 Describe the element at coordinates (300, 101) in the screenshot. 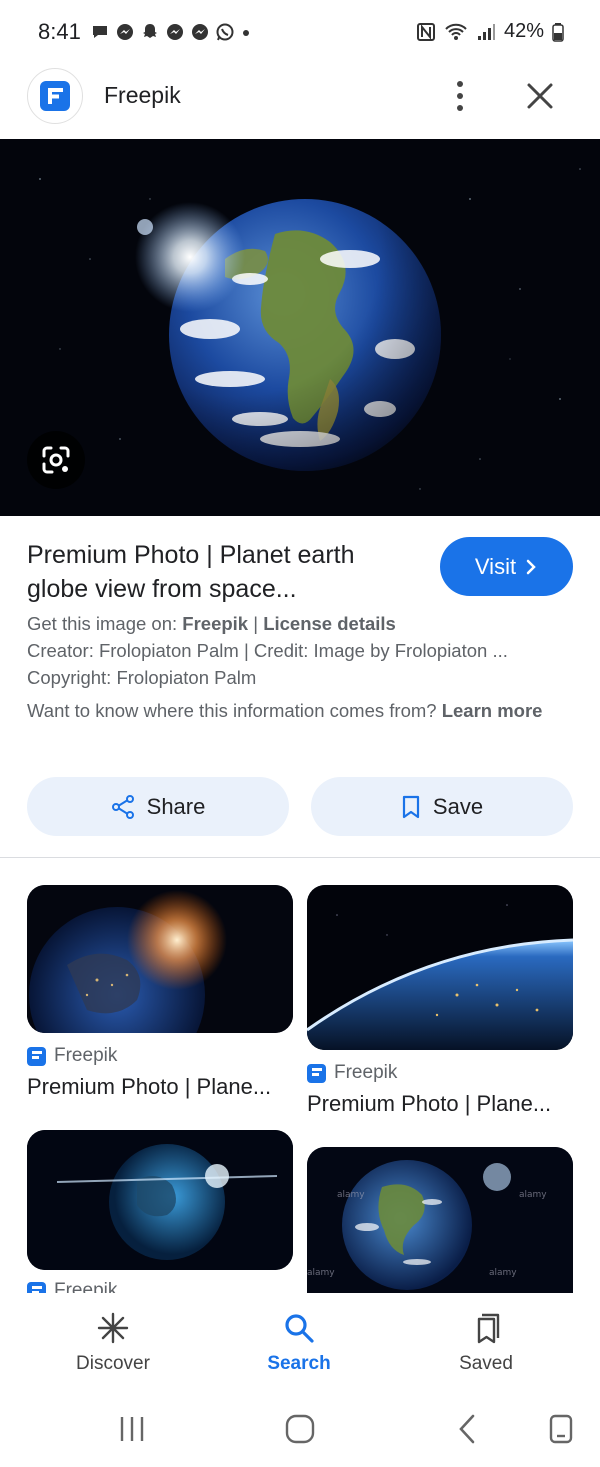

I see `site-header: Freepik` at that location.